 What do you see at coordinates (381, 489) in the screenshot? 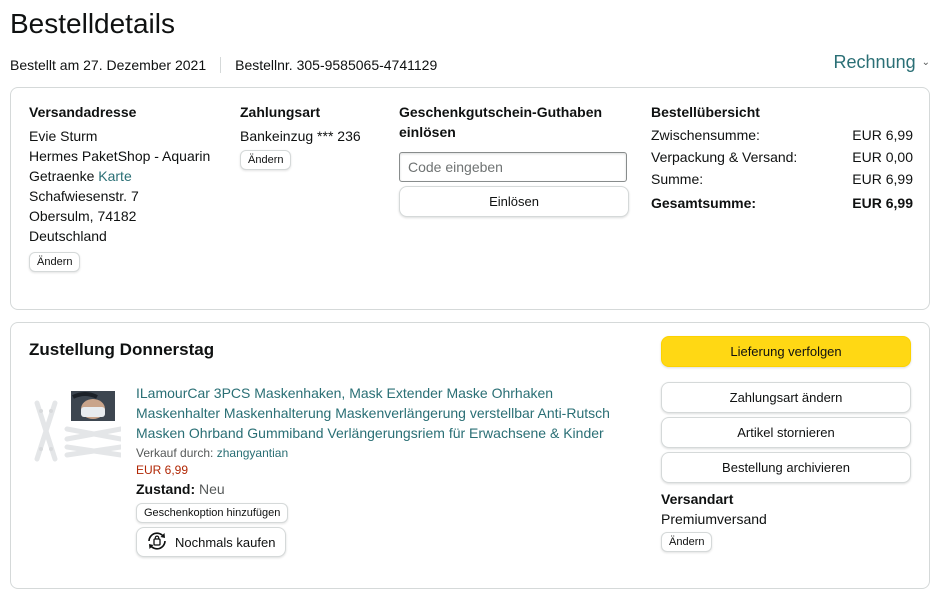
I see `product-condition: Zustand: Neu` at bounding box center [381, 489].